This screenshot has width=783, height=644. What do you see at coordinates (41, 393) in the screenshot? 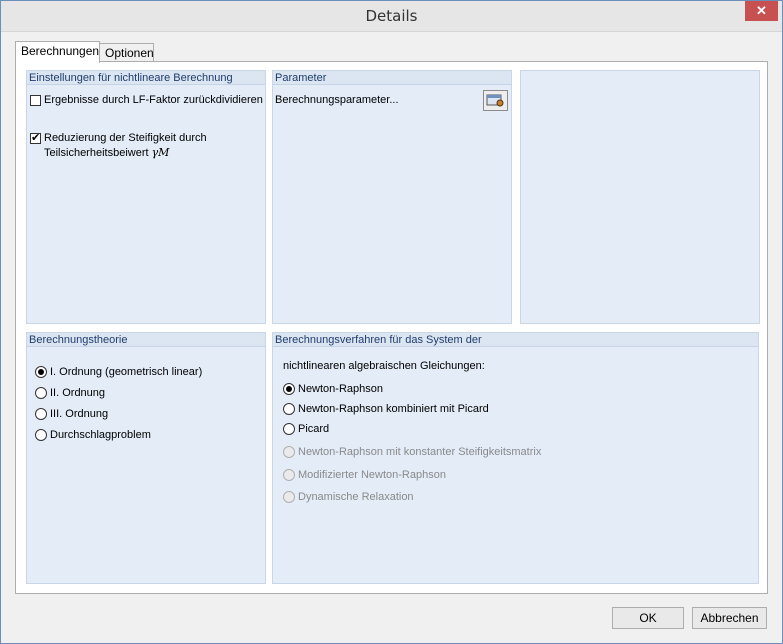
I see `theory-radio-second-order` at bounding box center [41, 393].